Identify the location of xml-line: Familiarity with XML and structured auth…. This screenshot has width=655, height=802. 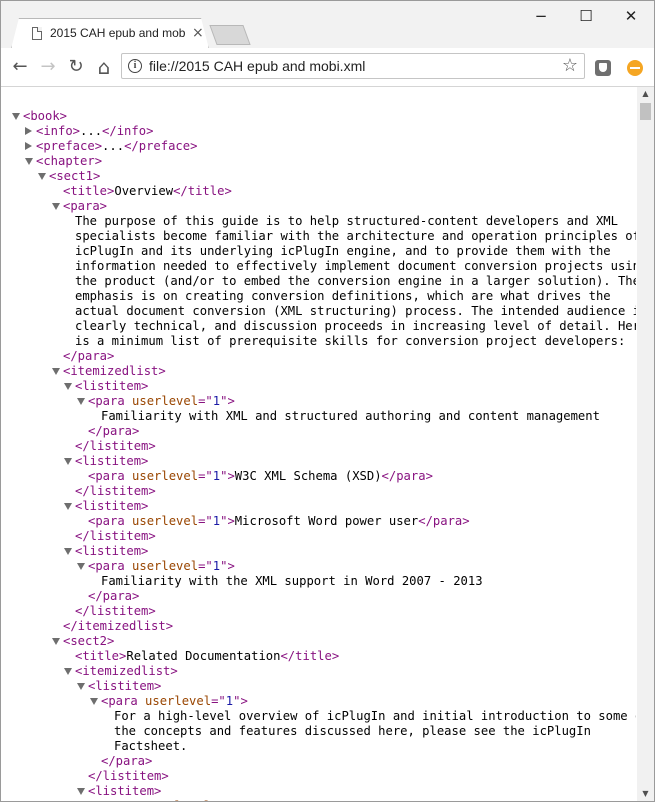
(350, 416).